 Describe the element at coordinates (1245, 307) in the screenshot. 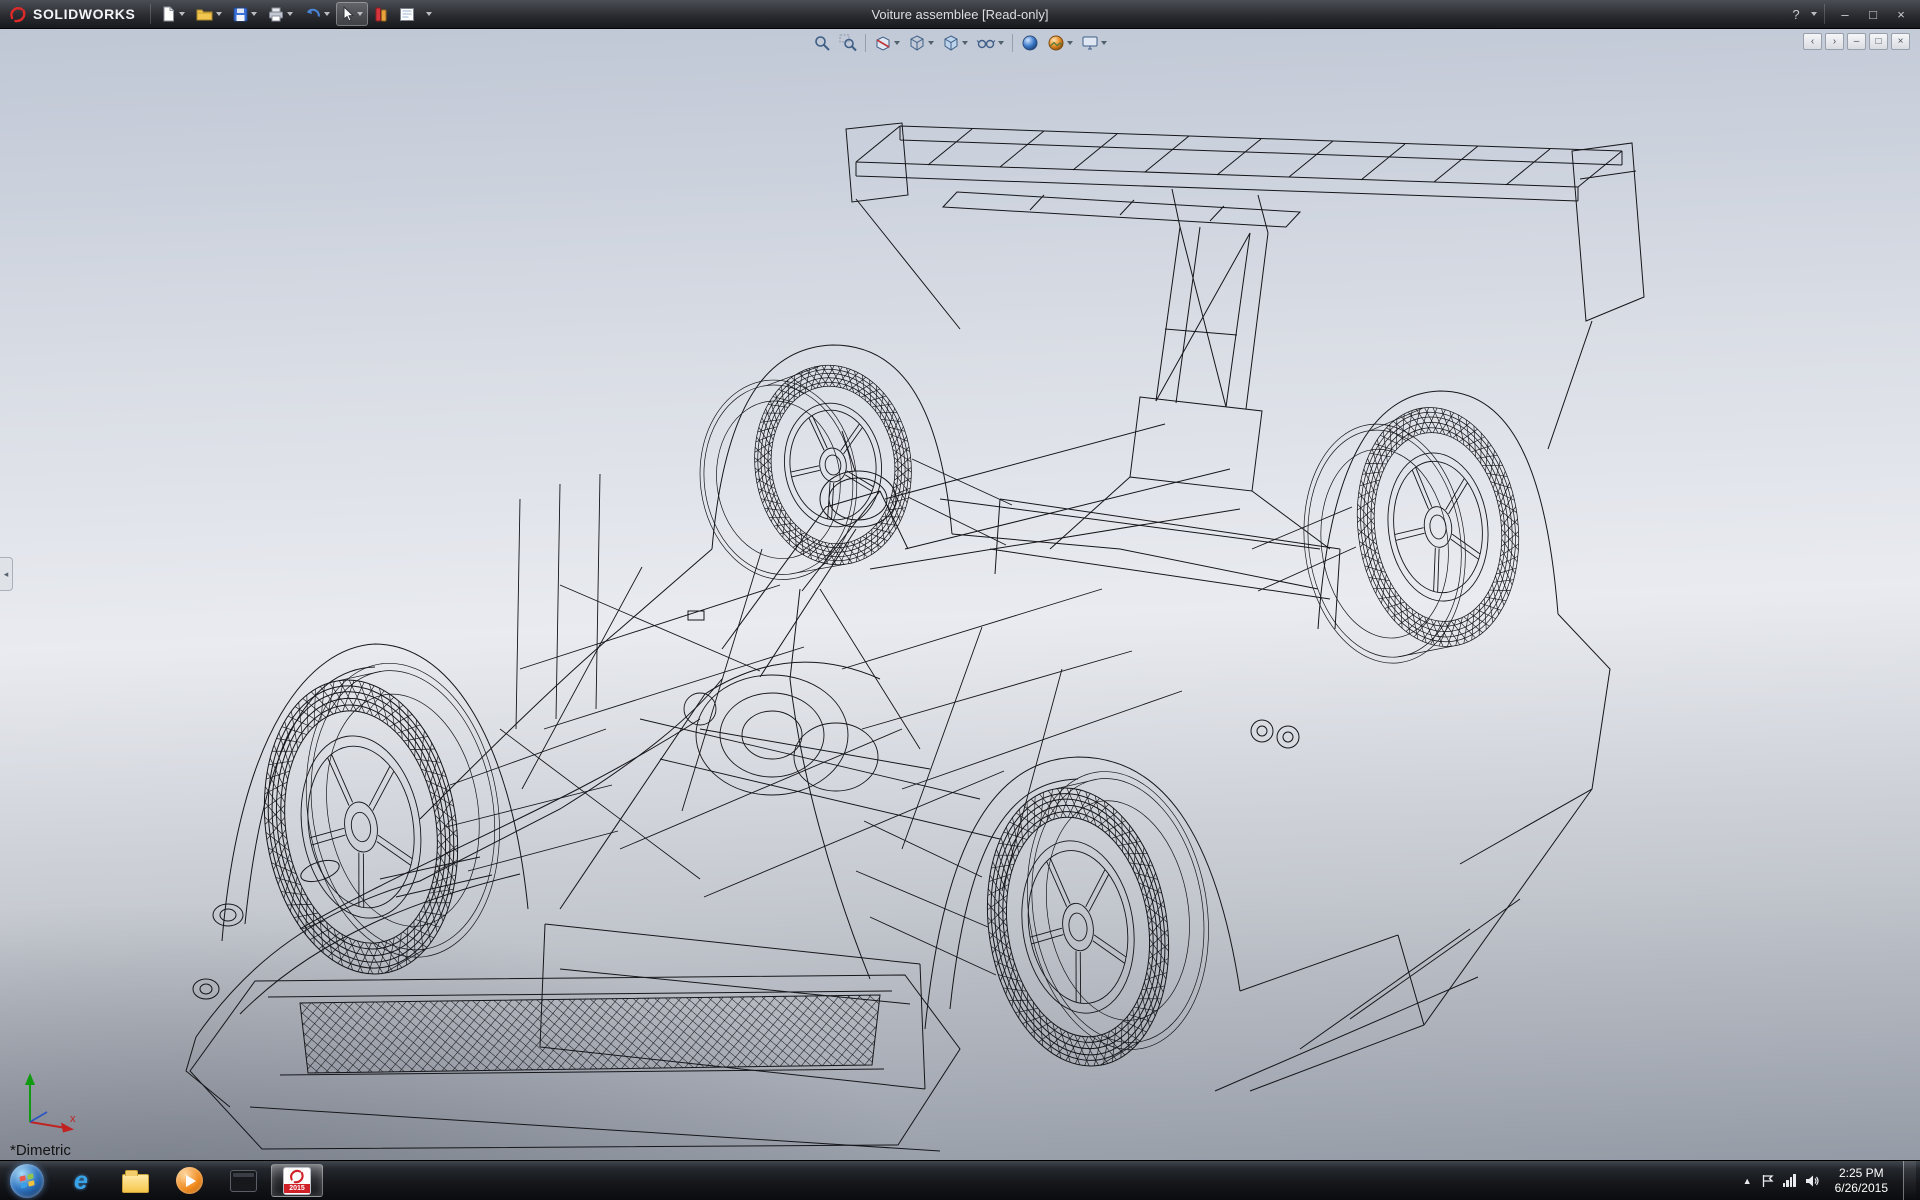

I see `rear-wing` at that location.